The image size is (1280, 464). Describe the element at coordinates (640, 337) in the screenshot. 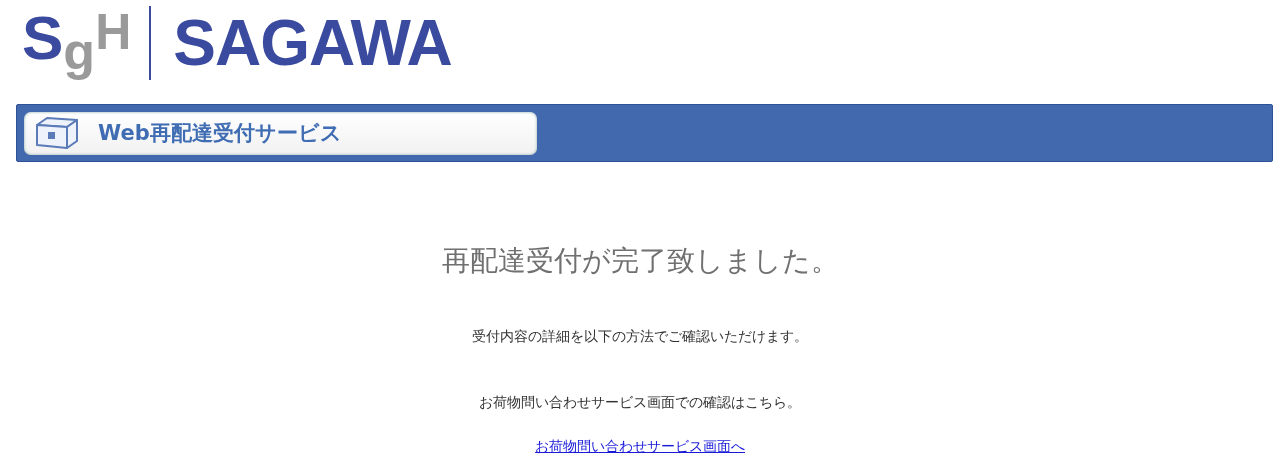

I see `info-text: 受付内容の詳細を以下の方法でご確認いただけます。` at that location.